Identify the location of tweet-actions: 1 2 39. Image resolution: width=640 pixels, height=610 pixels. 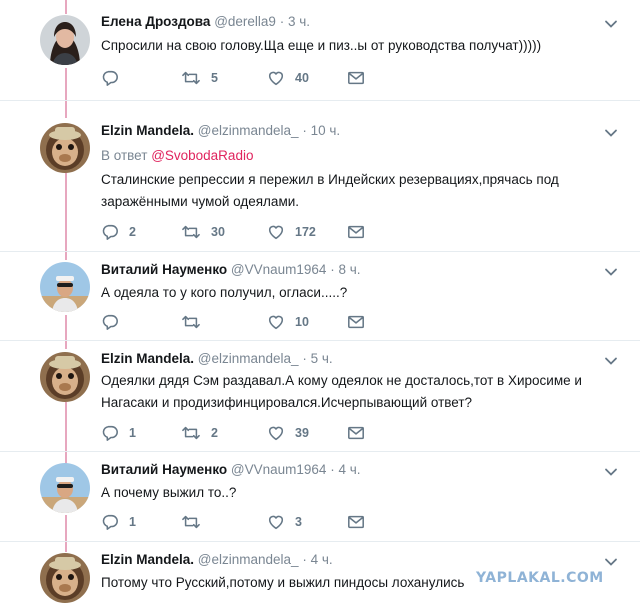
(251, 433).